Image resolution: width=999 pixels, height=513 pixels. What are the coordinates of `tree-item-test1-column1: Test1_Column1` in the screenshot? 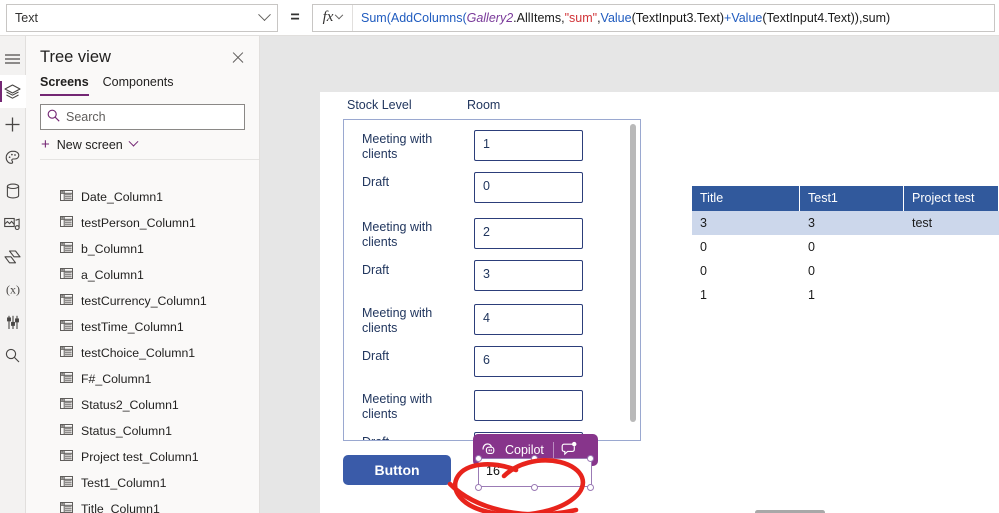 It's located at (142, 483).